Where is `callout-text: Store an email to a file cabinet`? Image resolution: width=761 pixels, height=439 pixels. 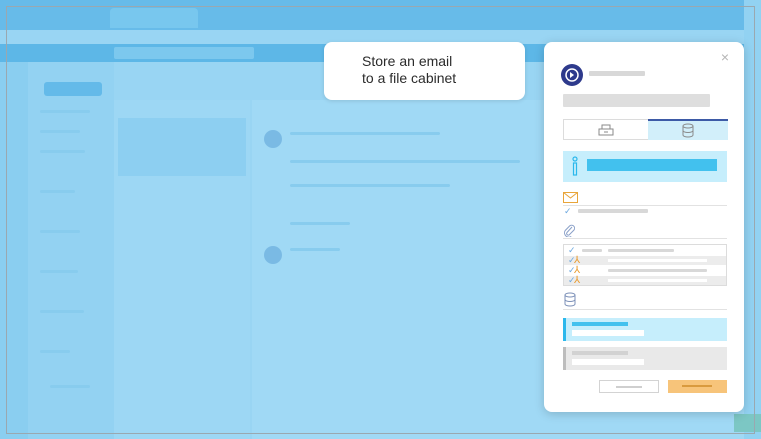 callout-text: Store an email to a file cabinet is located at coordinates (409, 69).